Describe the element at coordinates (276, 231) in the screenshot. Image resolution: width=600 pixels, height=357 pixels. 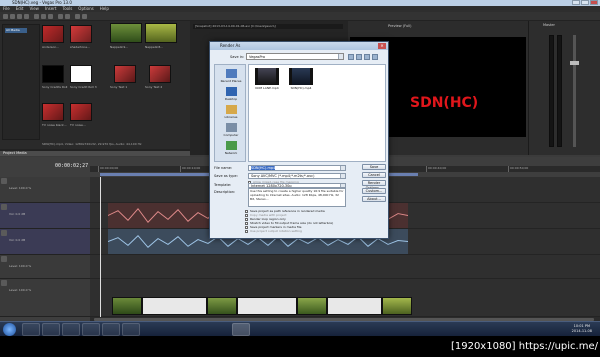
I see `checkbox-label: Use project output rotation setting` at that location.